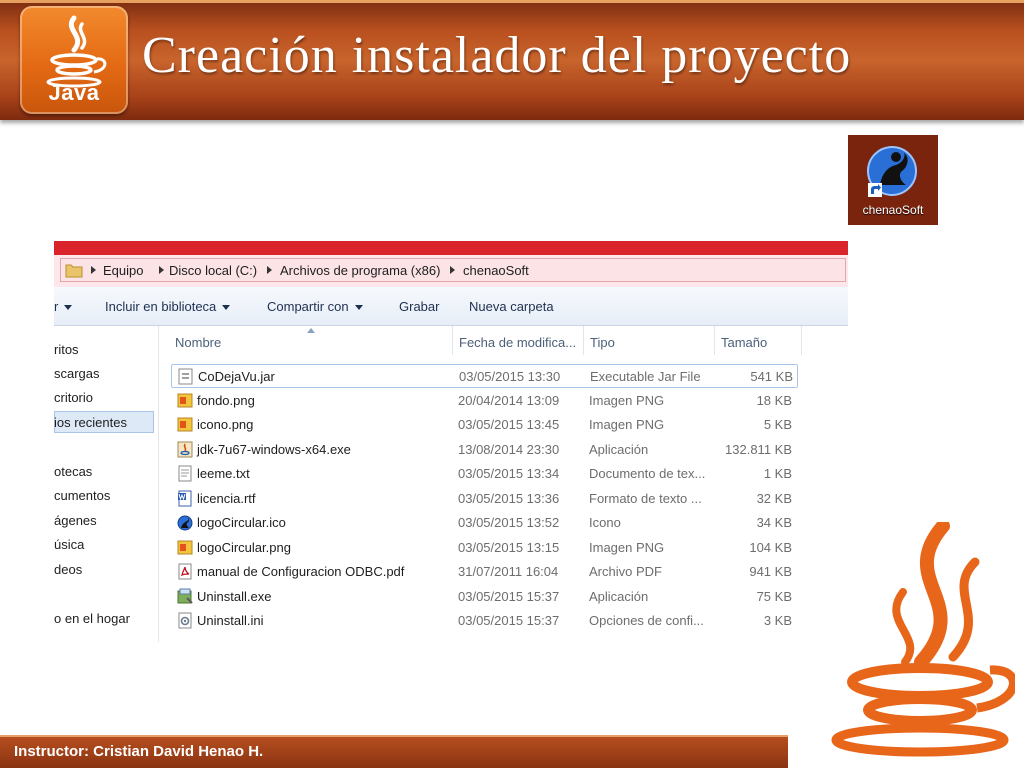 The width and height of the screenshot is (1024, 768). What do you see at coordinates (274, 449) in the screenshot?
I see `file-name: jdk-7u67-windows-x64.exe` at bounding box center [274, 449].